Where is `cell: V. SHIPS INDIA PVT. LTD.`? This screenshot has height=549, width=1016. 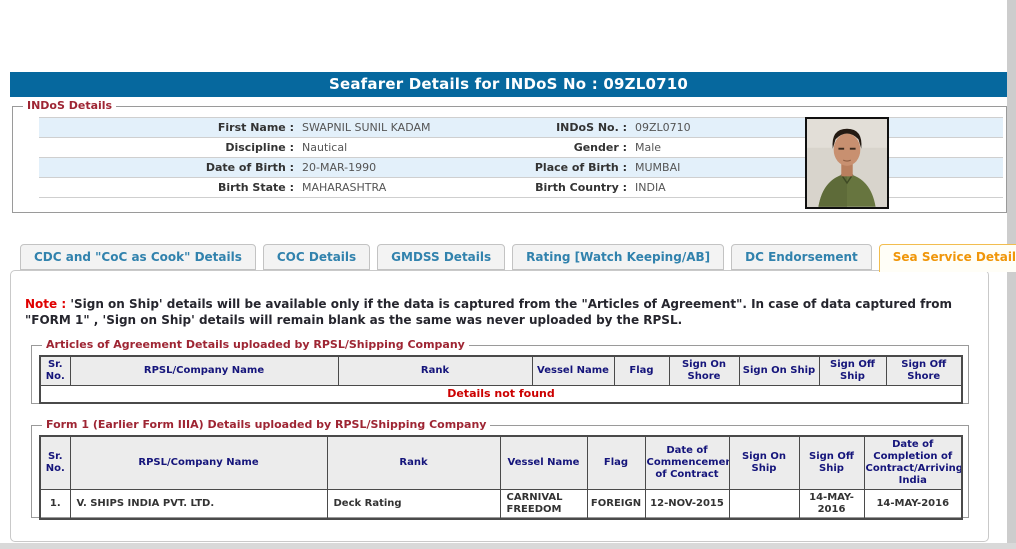
cell: V. SHIPS INDIA PVT. LTD. is located at coordinates (198, 504).